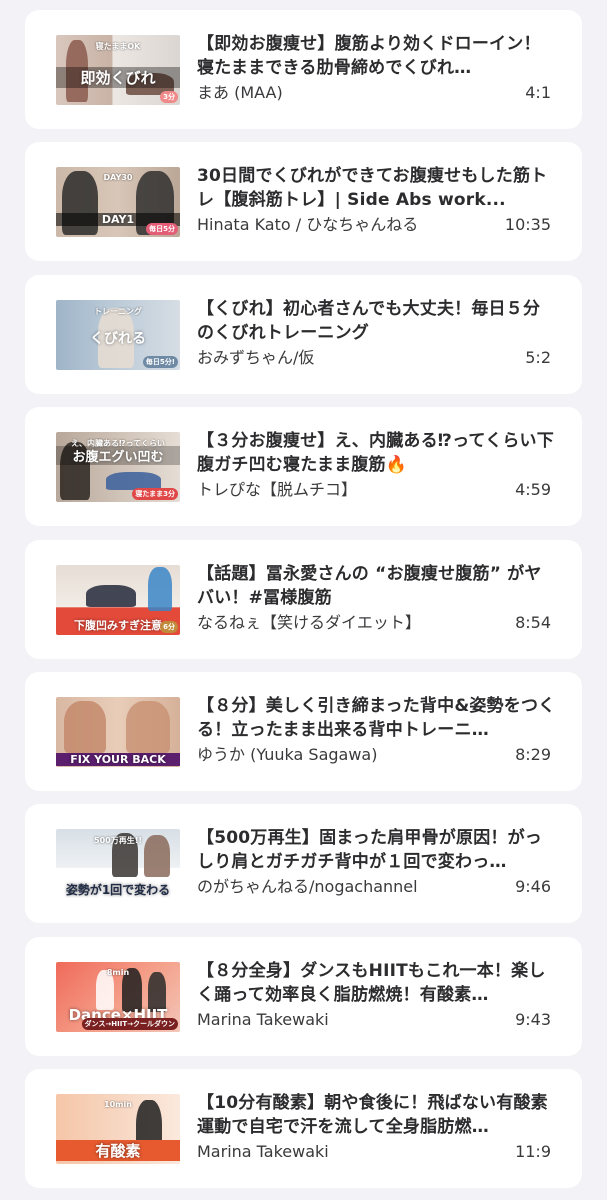 The height and width of the screenshot is (1200, 607). What do you see at coordinates (256, 357) in the screenshot?
I see `channel-name: おみずちゃん/仮` at bounding box center [256, 357].